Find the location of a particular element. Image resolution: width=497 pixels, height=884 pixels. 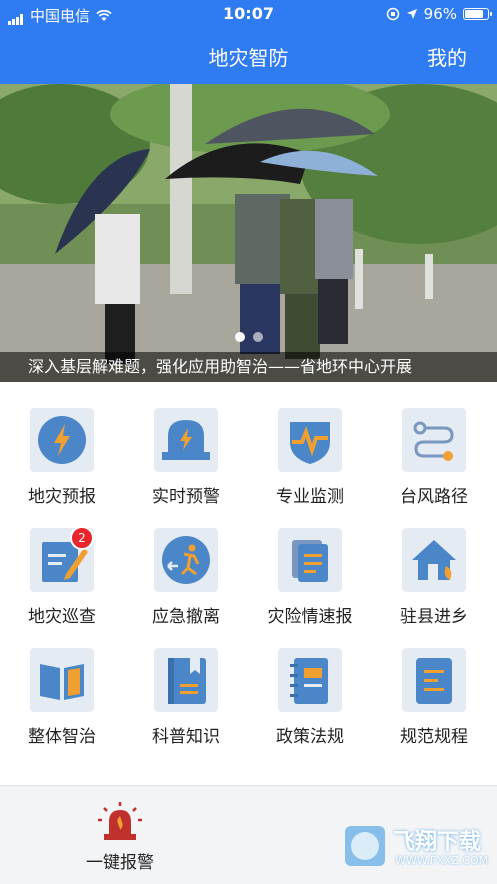

mine-button: 我的 is located at coordinates (447, 56).